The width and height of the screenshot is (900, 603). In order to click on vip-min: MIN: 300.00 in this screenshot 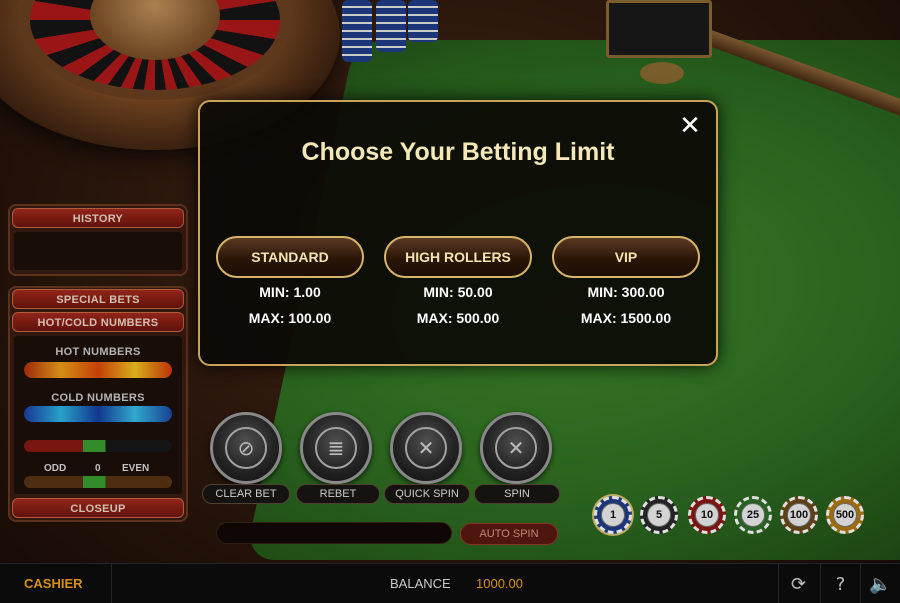, I will do `click(626, 292)`.